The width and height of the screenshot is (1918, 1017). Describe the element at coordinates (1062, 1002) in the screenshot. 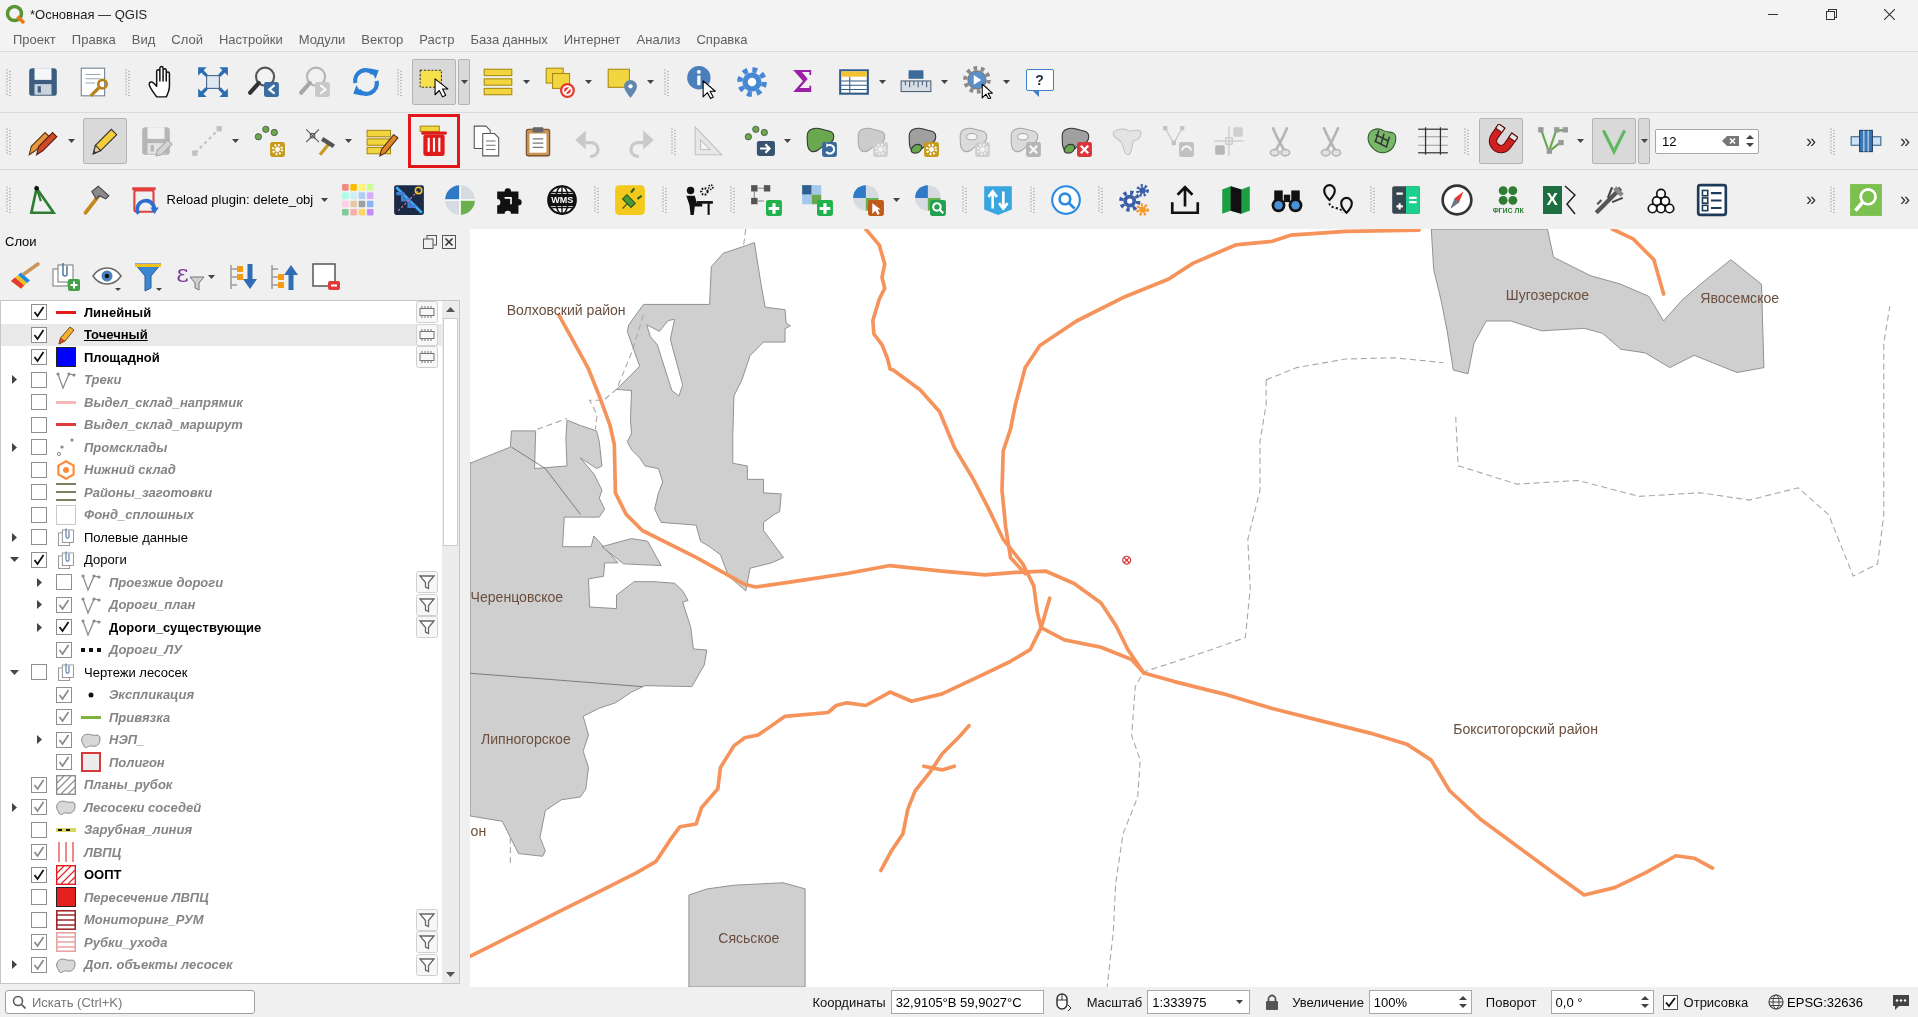

I see `pointer-toggle-button` at that location.